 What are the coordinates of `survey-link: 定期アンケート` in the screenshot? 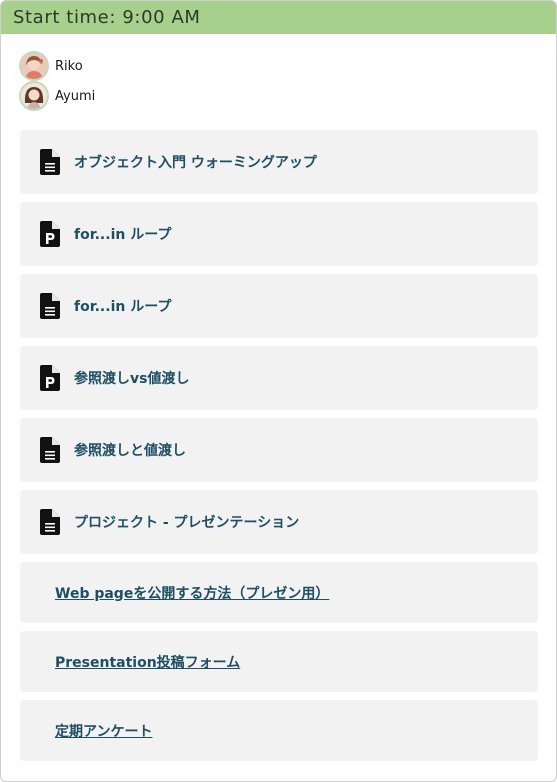 It's located at (103, 731).